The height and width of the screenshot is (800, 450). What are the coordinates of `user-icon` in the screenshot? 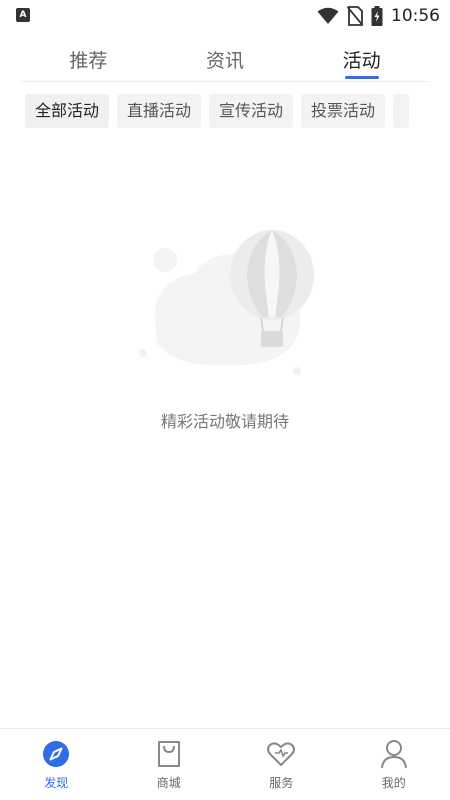 It's located at (393, 754).